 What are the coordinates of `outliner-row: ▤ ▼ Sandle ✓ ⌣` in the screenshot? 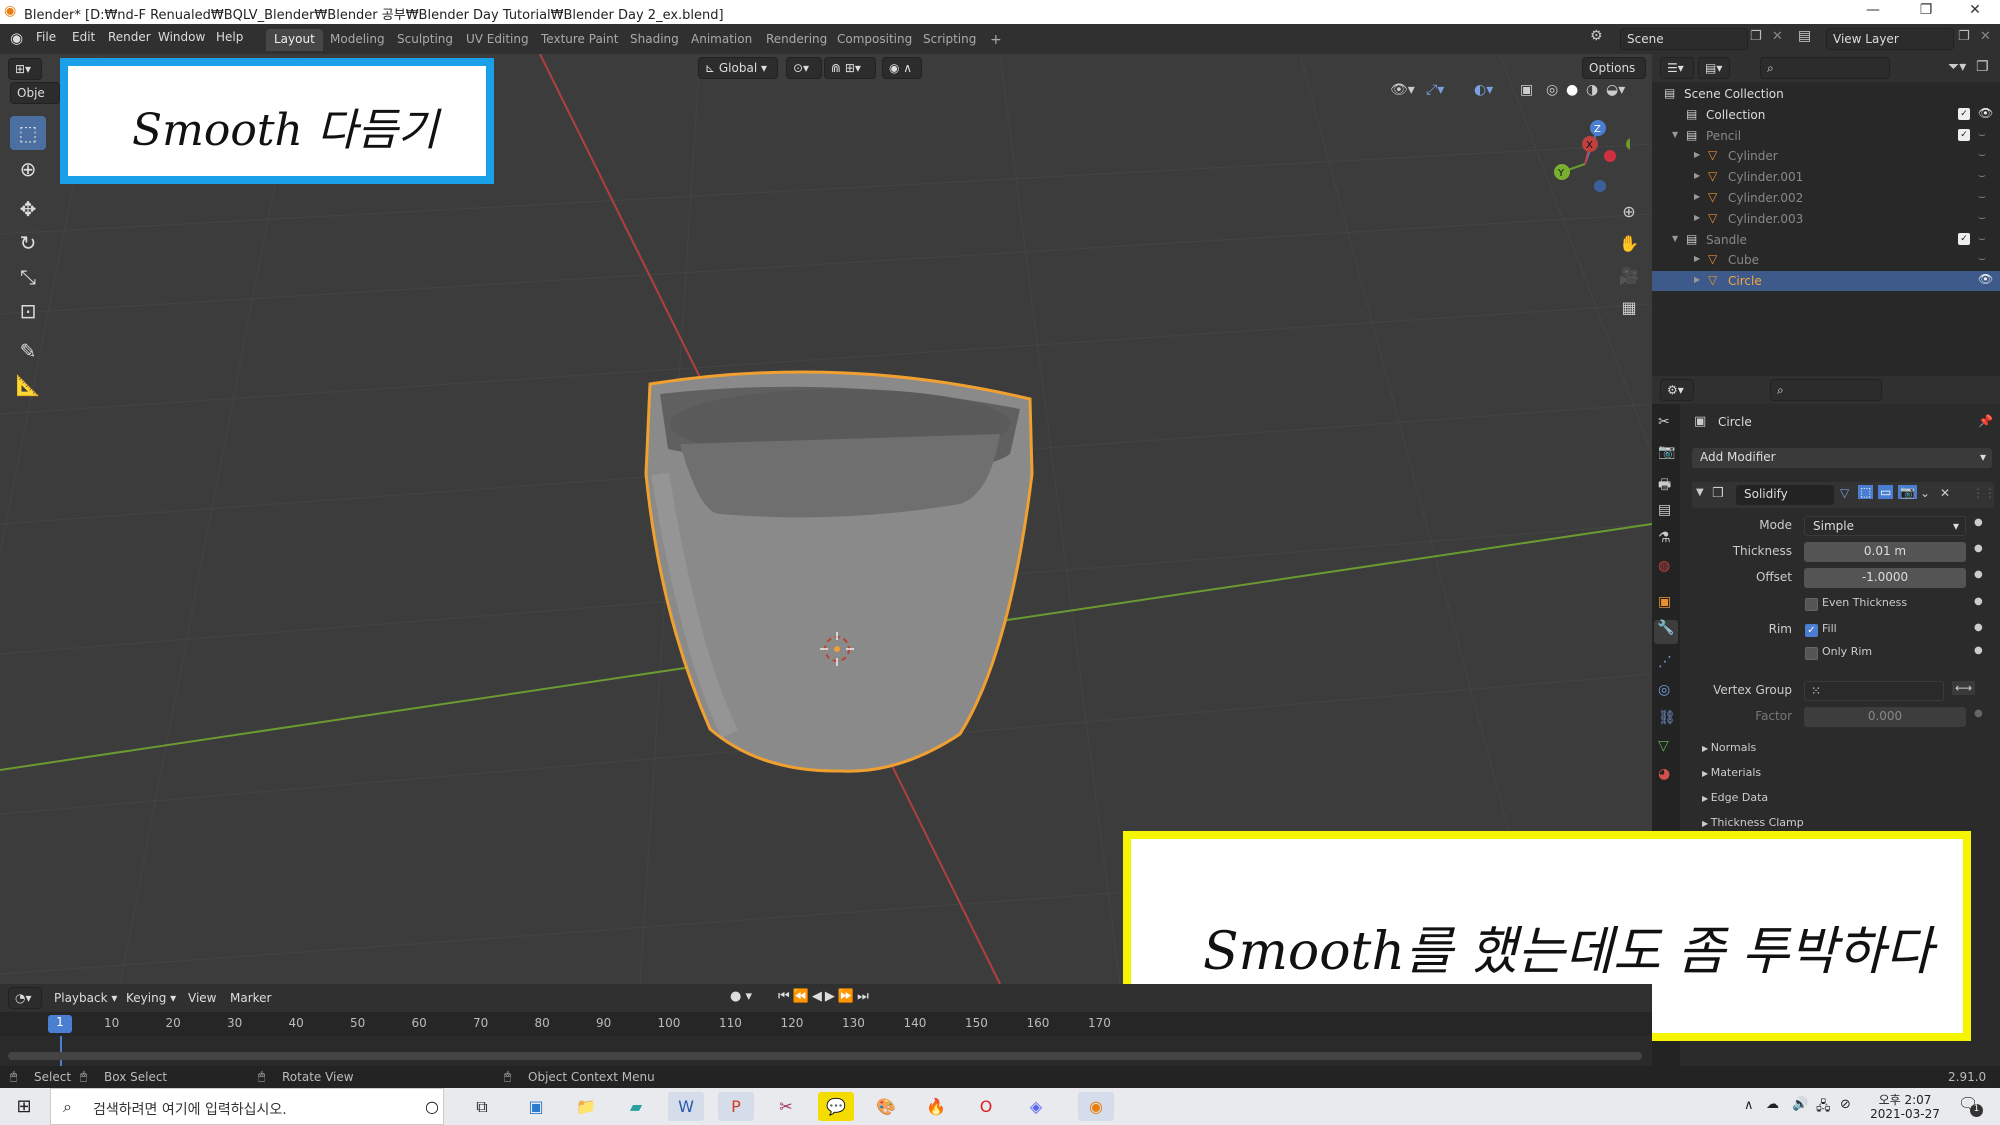 It's located at (1826, 240).